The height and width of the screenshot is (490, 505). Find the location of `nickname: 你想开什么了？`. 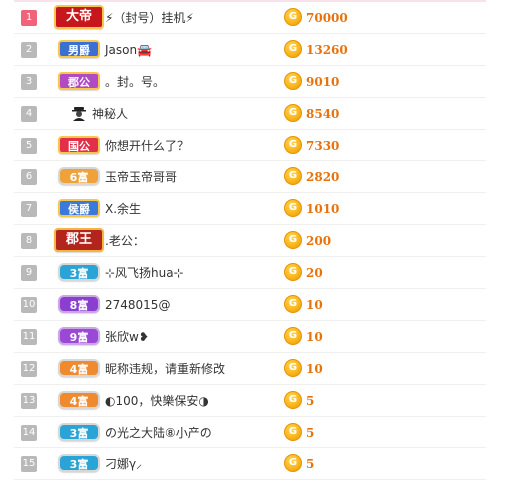

nickname: 你想开什么了？ is located at coordinates (147, 146).